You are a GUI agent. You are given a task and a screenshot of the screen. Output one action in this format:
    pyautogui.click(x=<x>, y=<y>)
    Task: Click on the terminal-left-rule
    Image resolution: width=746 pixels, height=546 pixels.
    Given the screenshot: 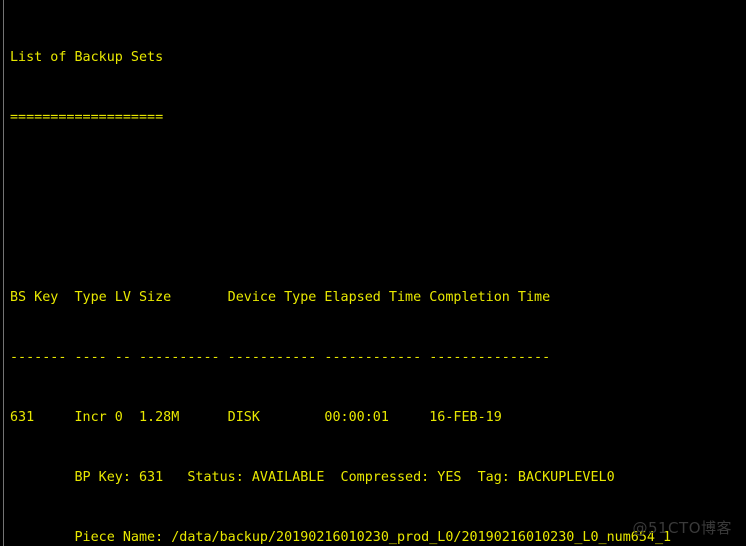 What is the action you would take?
    pyautogui.click(x=3, y=273)
    